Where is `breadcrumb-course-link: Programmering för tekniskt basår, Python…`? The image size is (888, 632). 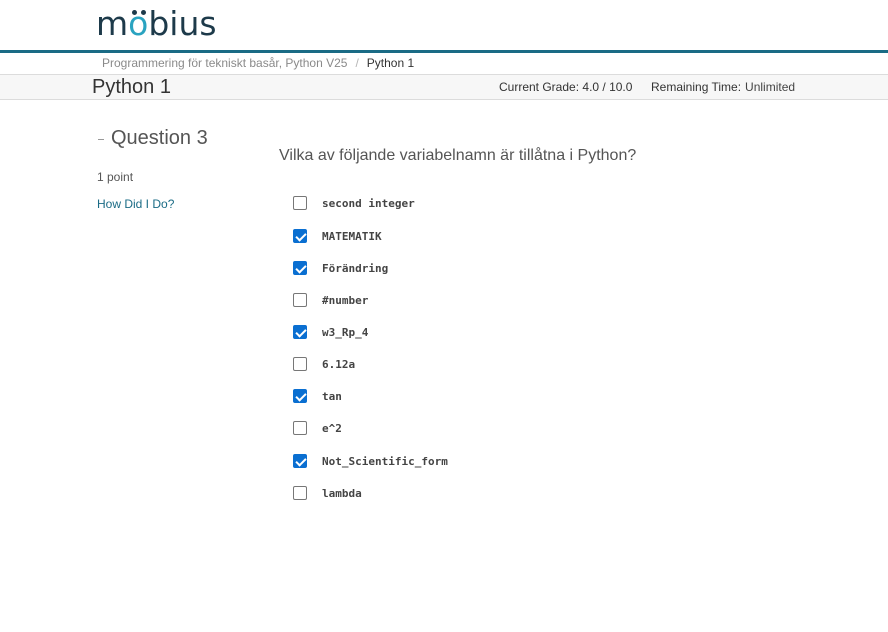
breadcrumb-course-link: Programmering för tekniskt basår, Python… is located at coordinates (224, 63).